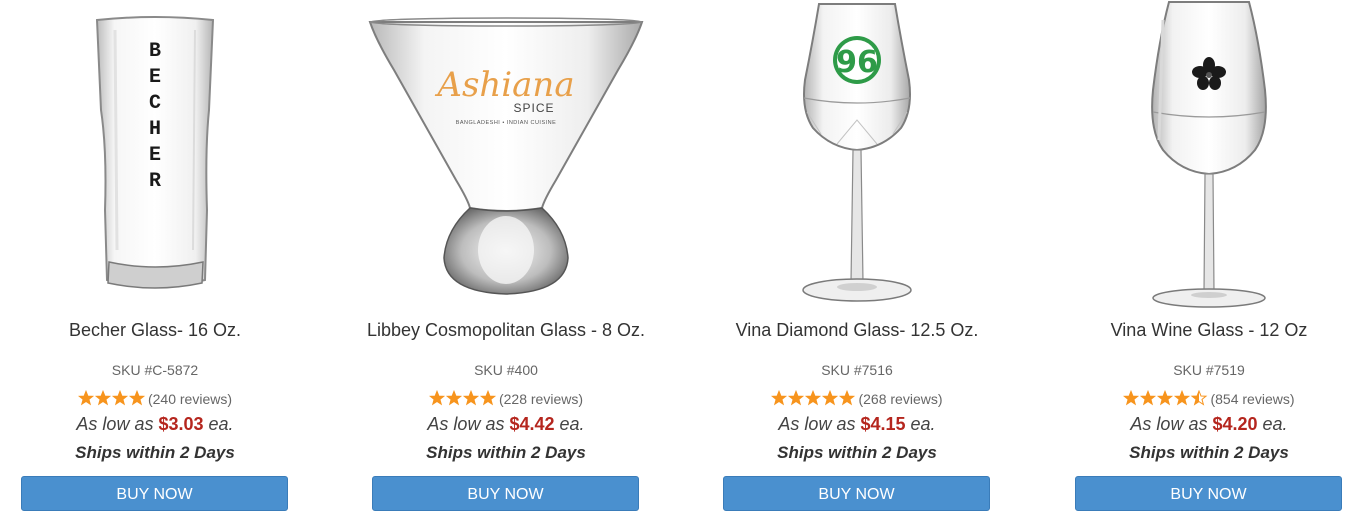 This screenshot has height=527, width=1358. I want to click on price-amount: $4.15, so click(883, 424).